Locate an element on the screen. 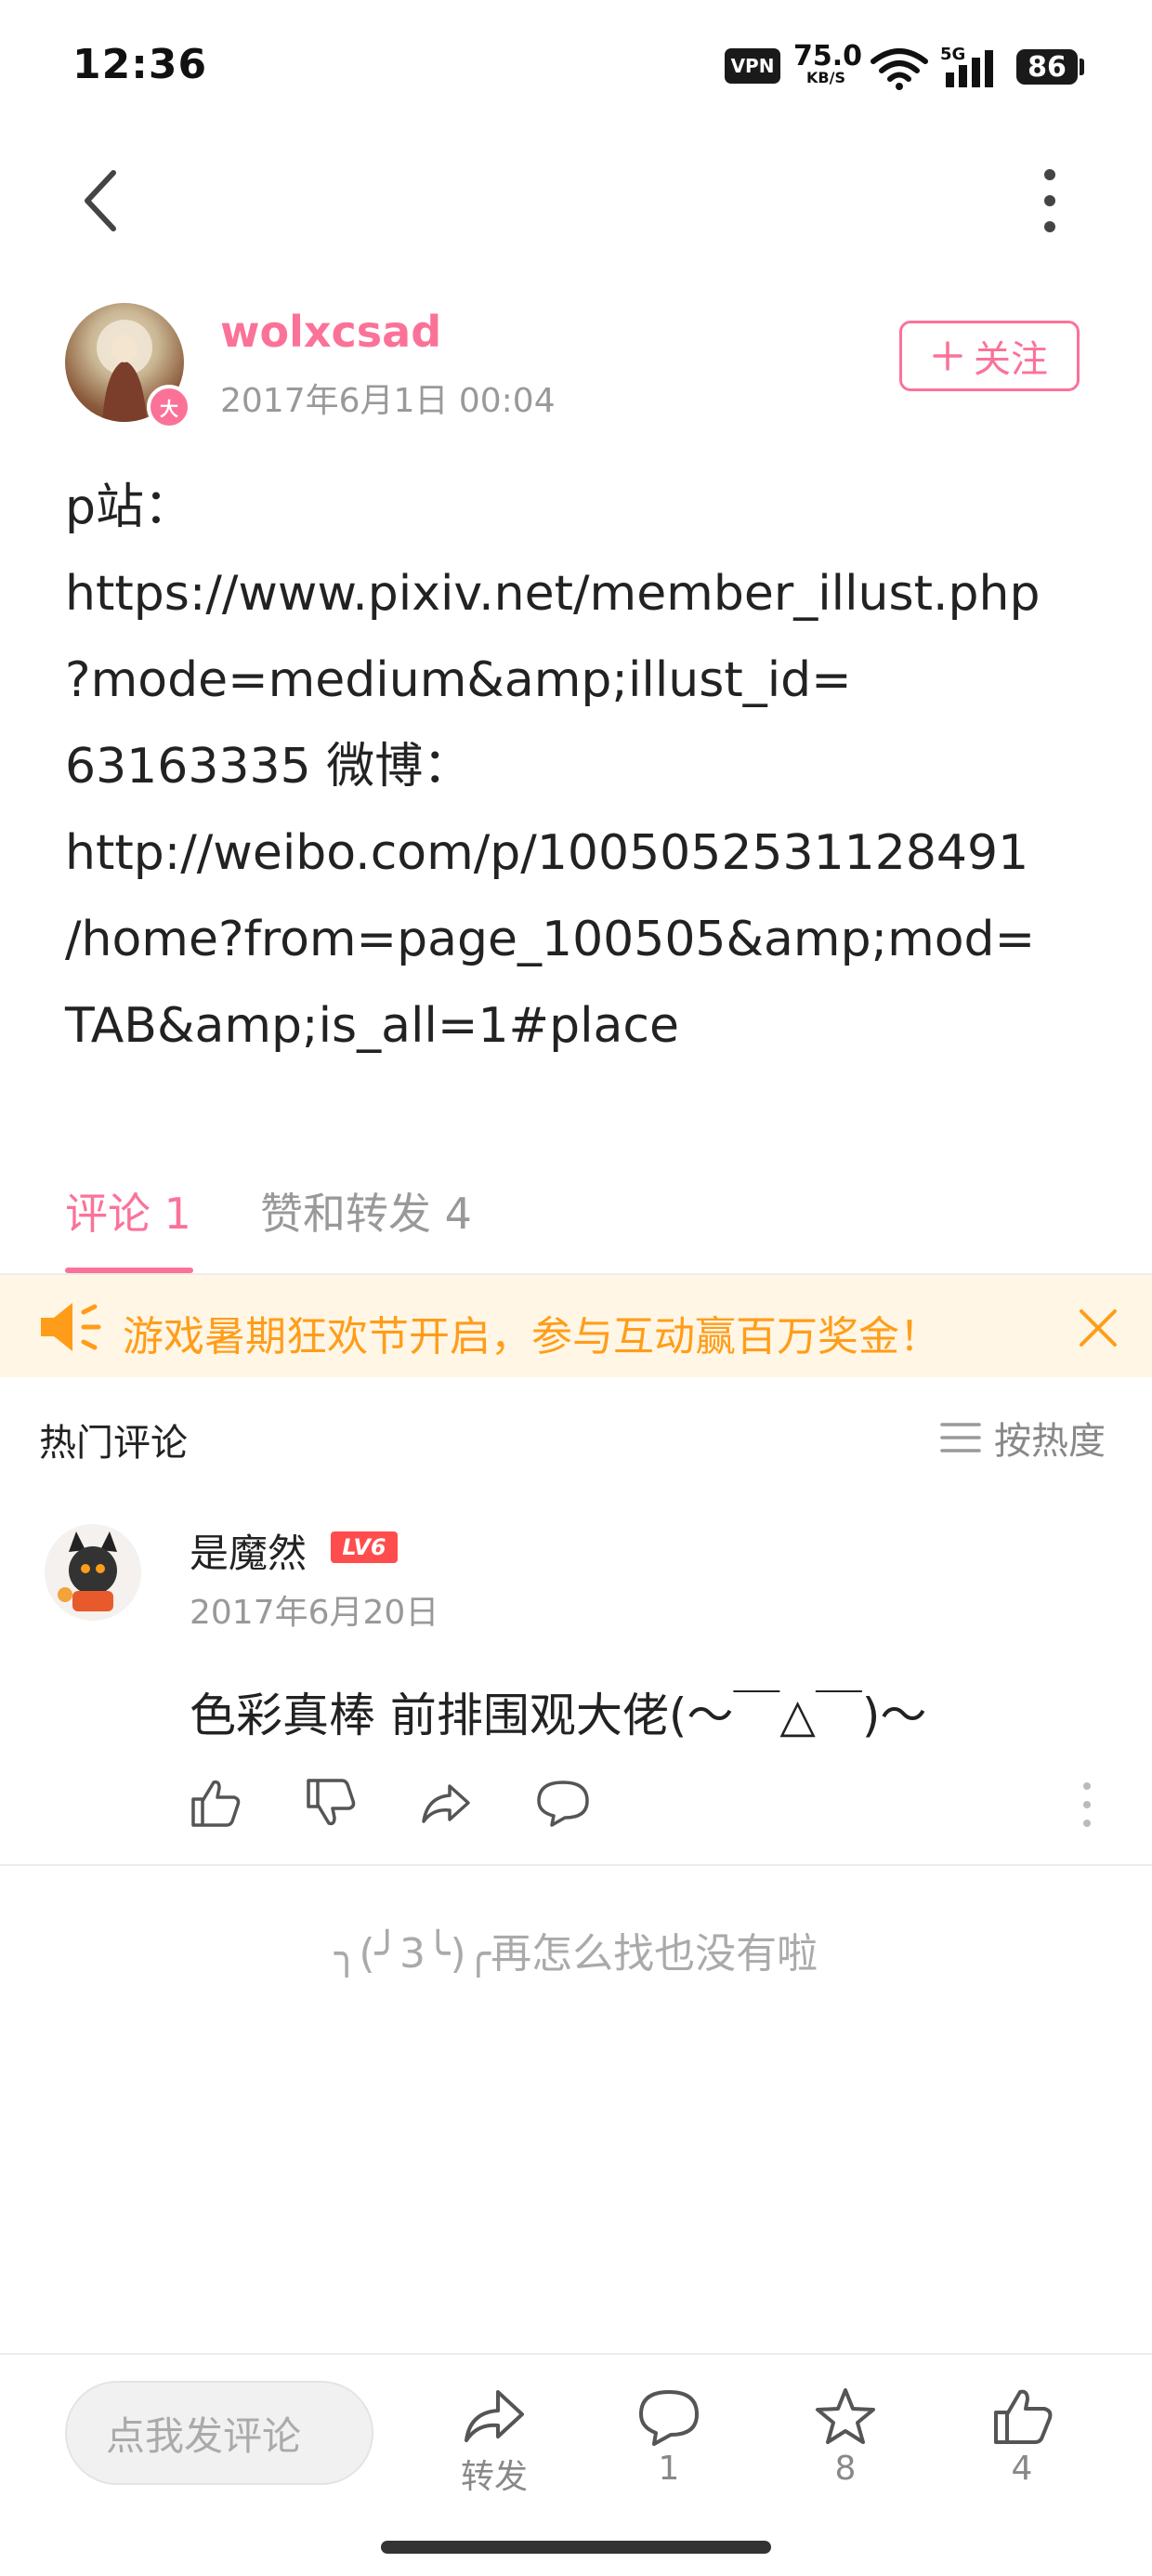 Image resolution: width=1152 pixels, height=2576 pixels. more-vertical-icon is located at coordinates (1050, 201).